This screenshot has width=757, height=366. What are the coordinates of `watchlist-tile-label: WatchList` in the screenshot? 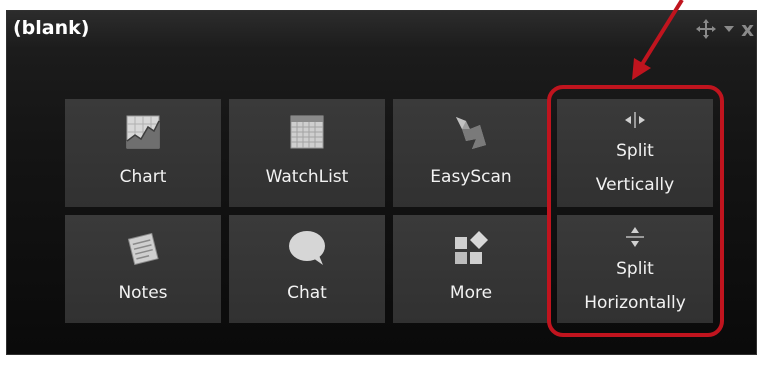 It's located at (307, 177).